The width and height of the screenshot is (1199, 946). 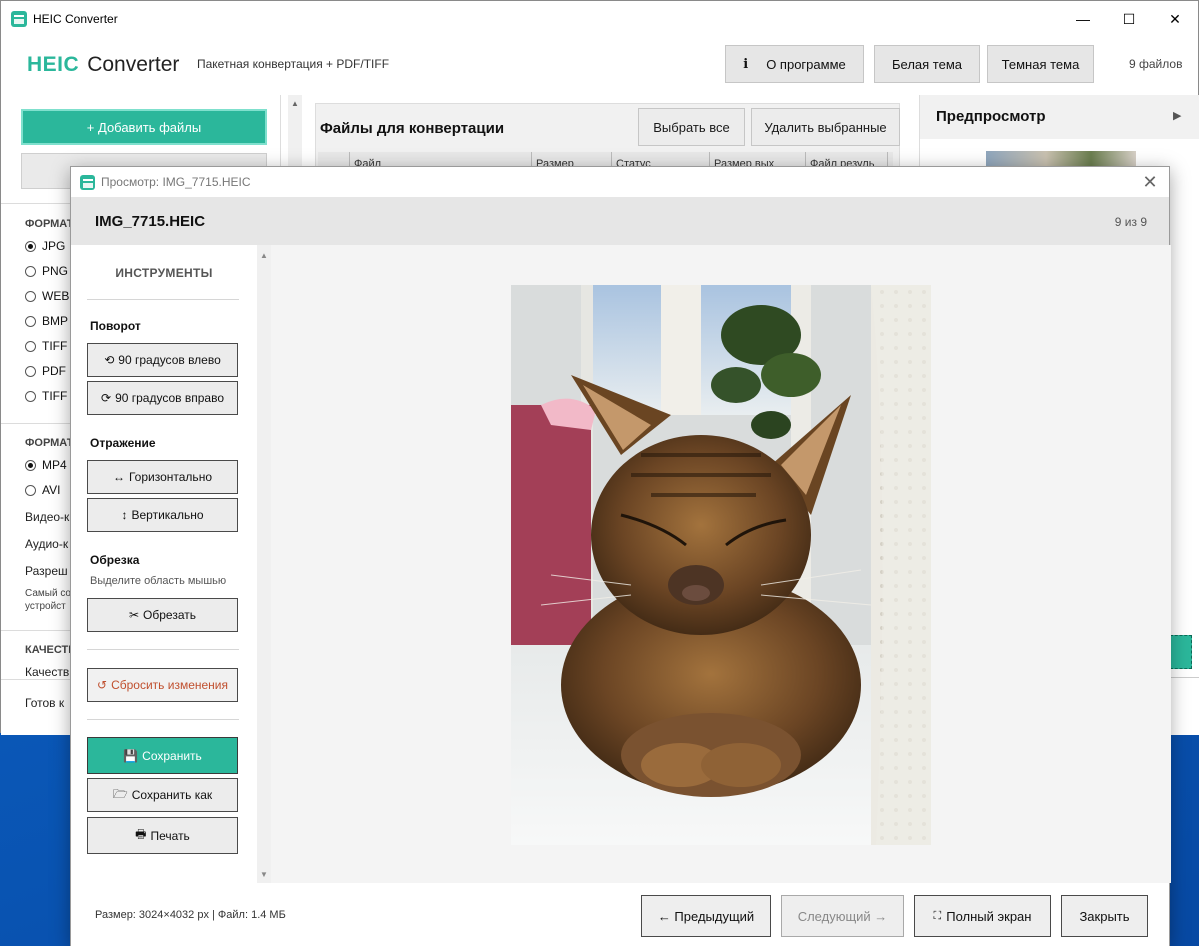 I want to click on resolution-label: Разреш, so click(x=46, y=571).